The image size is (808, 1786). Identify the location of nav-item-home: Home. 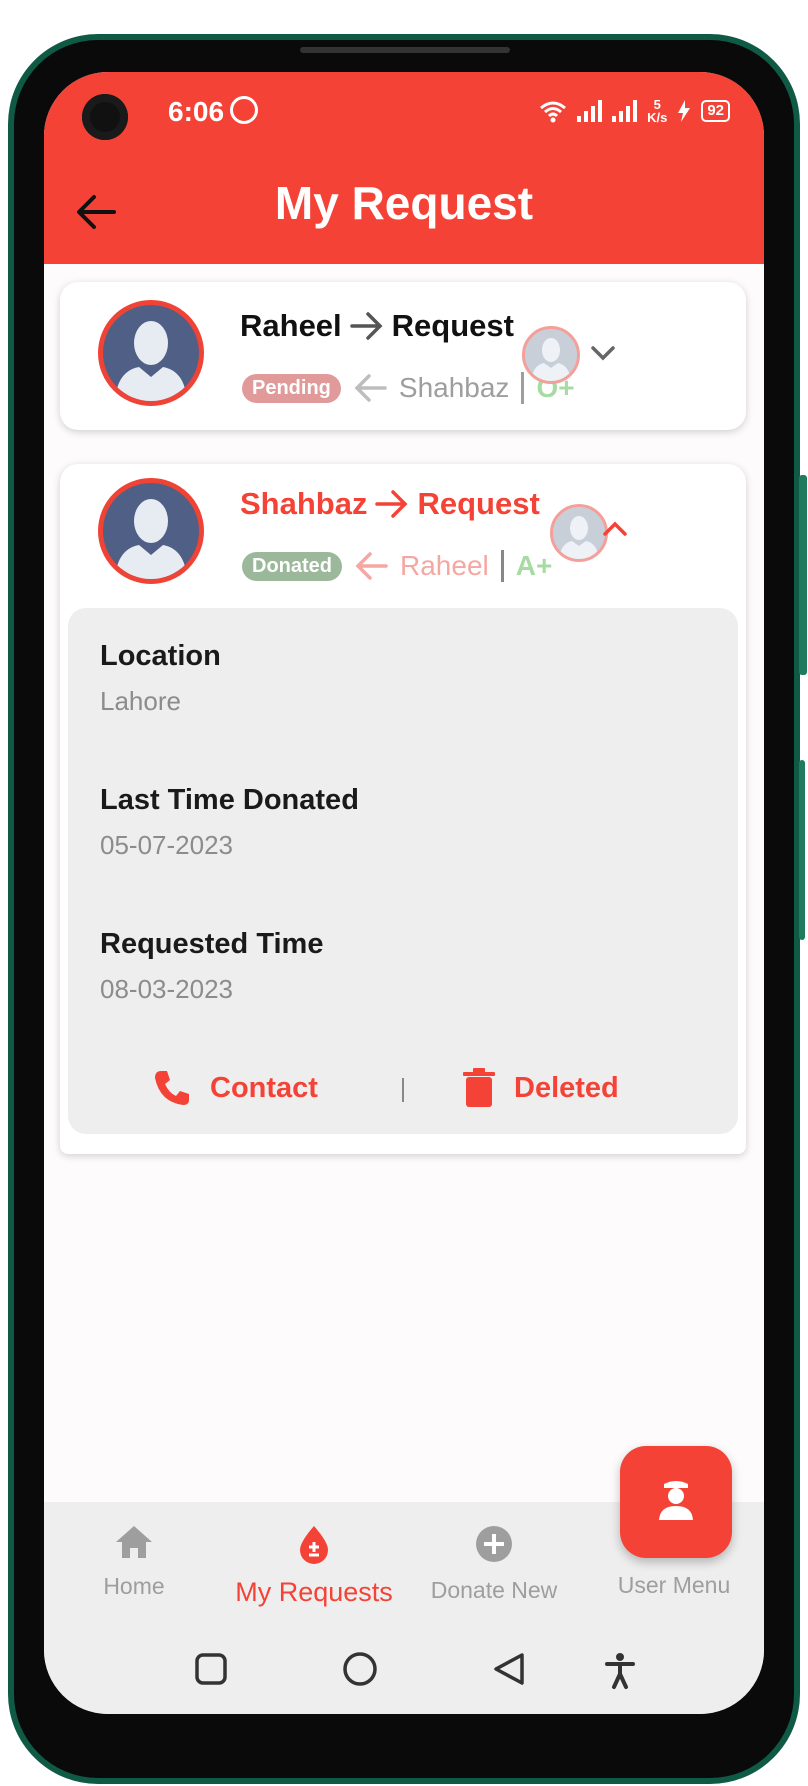
(134, 1562).